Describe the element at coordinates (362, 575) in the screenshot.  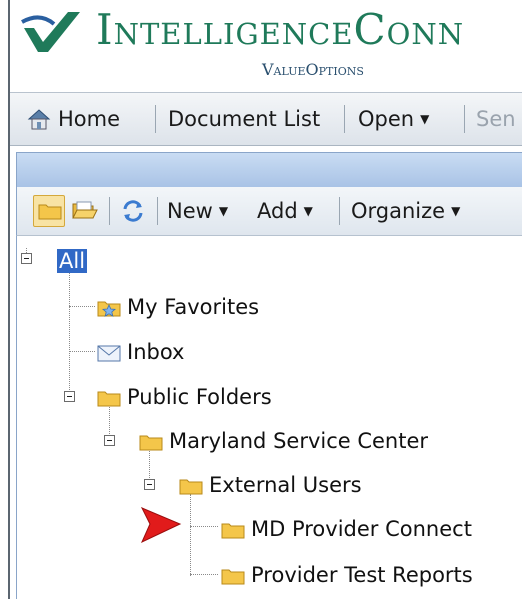
I see `tree-item-label: Provider Test Reports` at that location.